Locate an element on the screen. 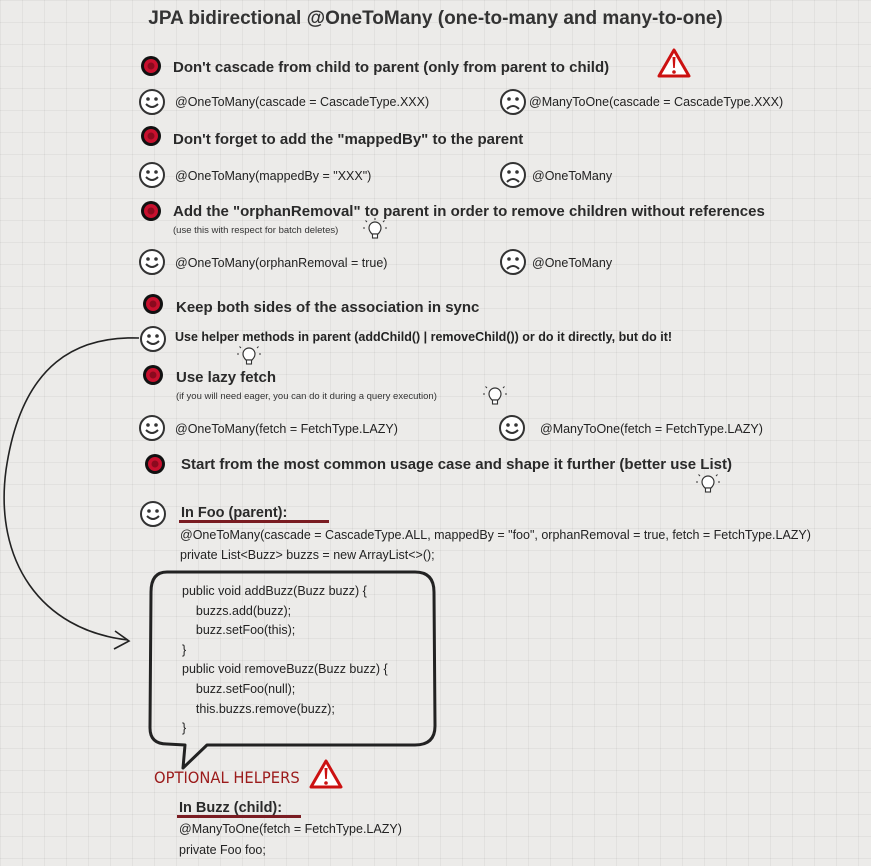 The width and height of the screenshot is (871, 866). optional-helpers-label: OPTIONAL HELPERS is located at coordinates (227, 777).